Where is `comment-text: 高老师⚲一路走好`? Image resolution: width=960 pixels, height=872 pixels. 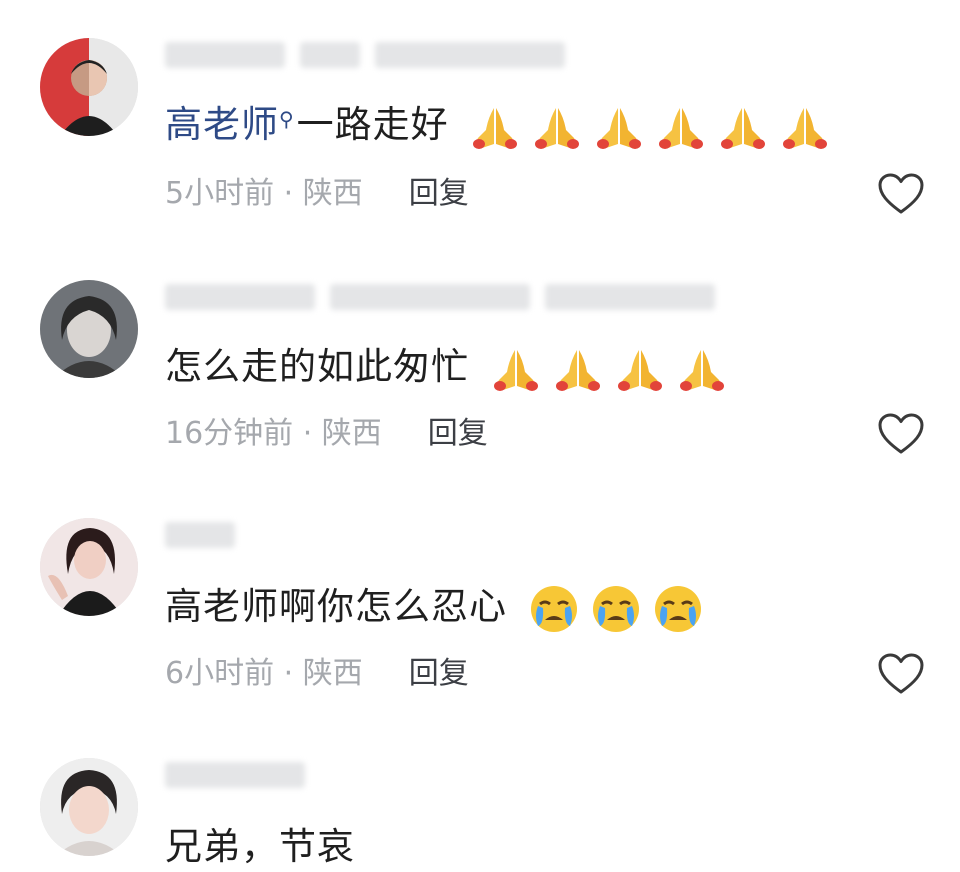 comment-text: 高老师⚲一路走好 is located at coordinates (499, 126).